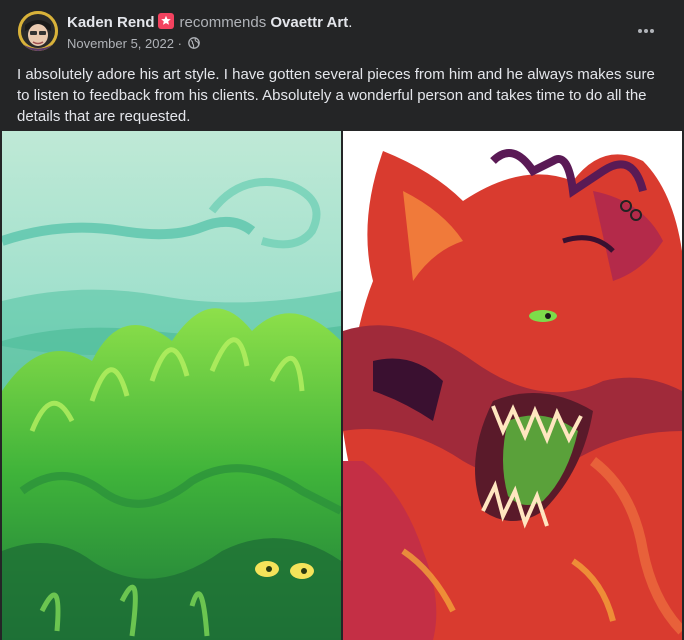  I want to click on post-header-line: Kaden Rend recommends Ovaettr Art., so click(209, 22).